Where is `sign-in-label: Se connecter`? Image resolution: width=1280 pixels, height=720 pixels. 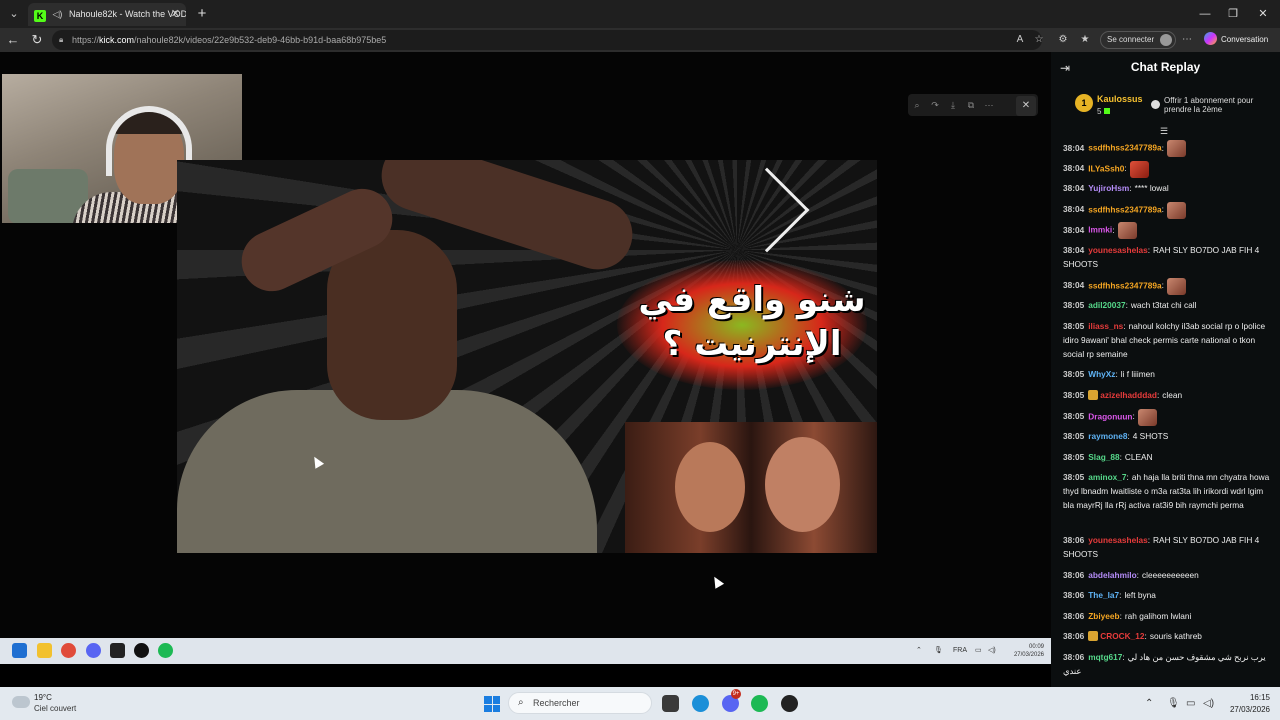 sign-in-label: Se connecter is located at coordinates (1131, 39).